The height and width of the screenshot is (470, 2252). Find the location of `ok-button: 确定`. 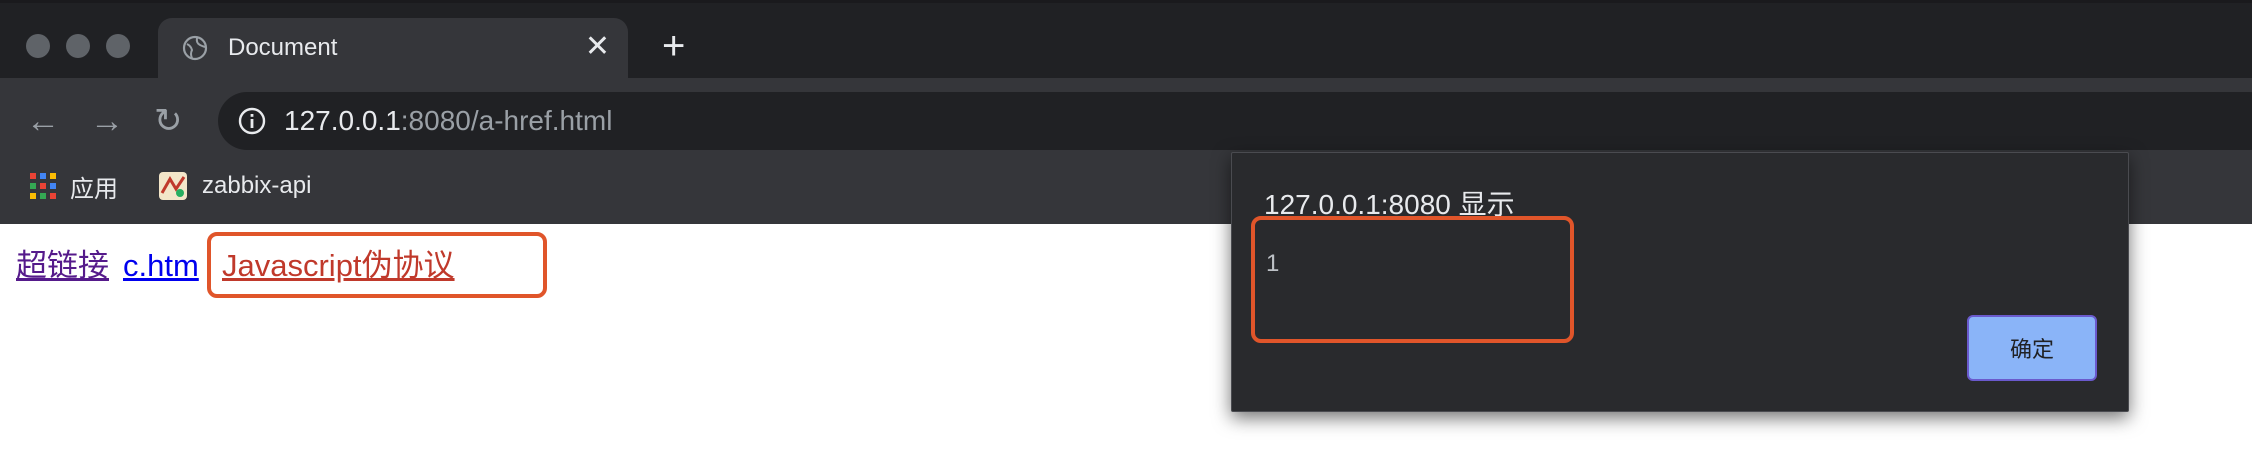

ok-button: 确定 is located at coordinates (2032, 348).